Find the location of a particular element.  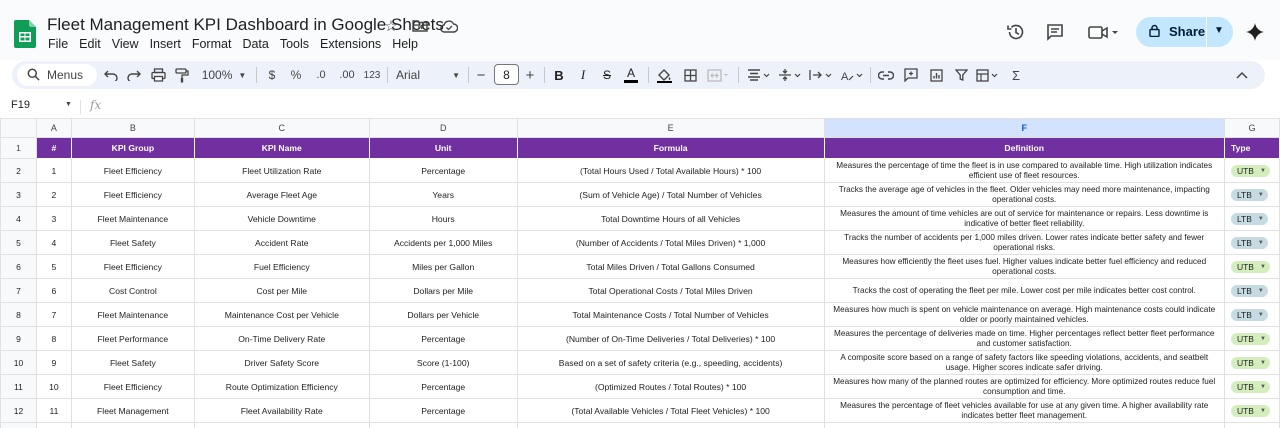

cell-formula: (Optimized Routes / Total Routes) * 100 is located at coordinates (670, 386).